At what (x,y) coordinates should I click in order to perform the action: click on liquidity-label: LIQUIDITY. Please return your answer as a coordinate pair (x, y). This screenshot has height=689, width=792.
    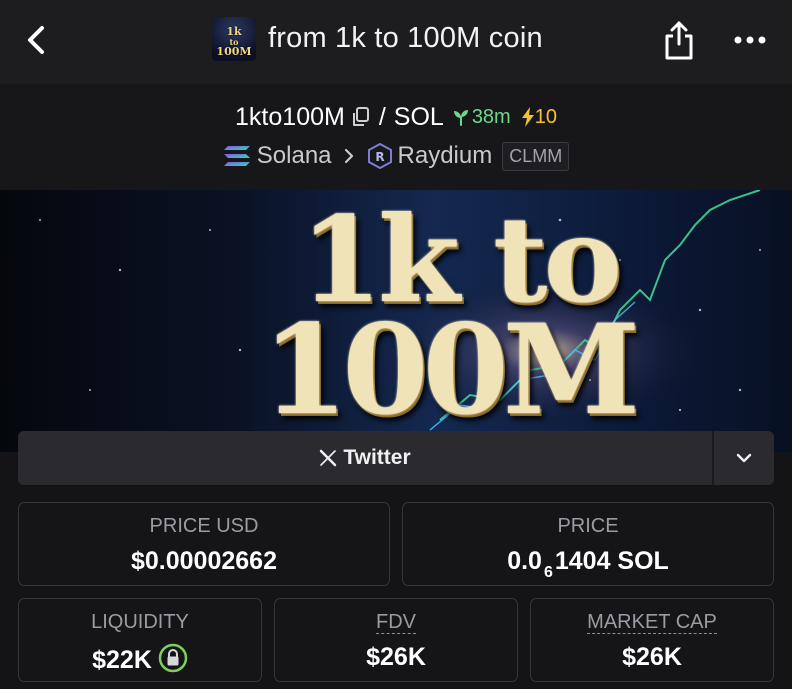
    Looking at the image, I should click on (140, 622).